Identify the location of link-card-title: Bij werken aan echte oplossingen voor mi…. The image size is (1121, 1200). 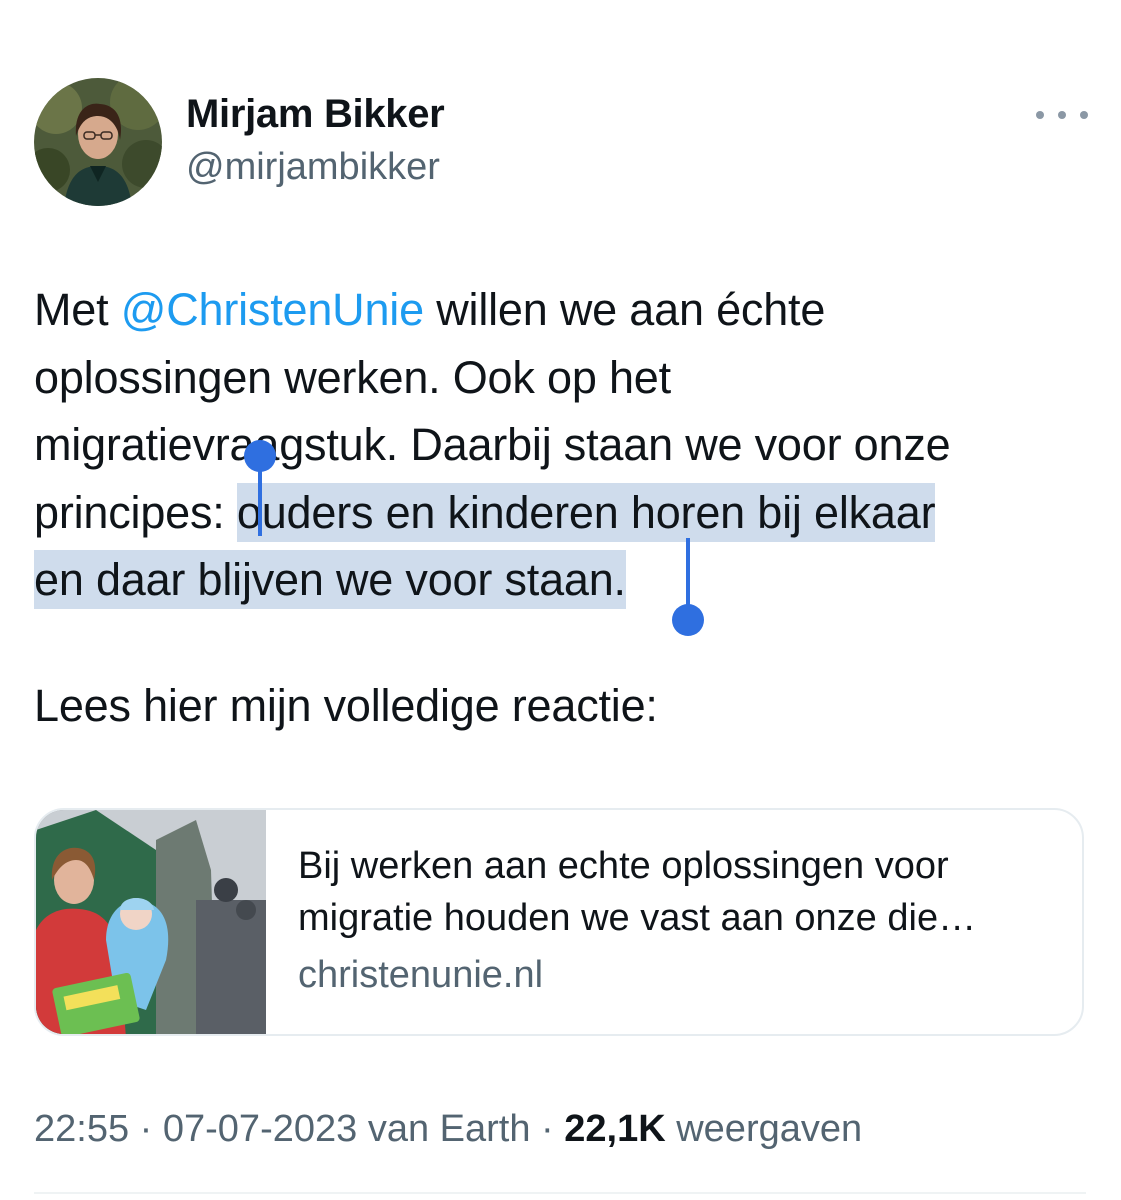
(683, 892).